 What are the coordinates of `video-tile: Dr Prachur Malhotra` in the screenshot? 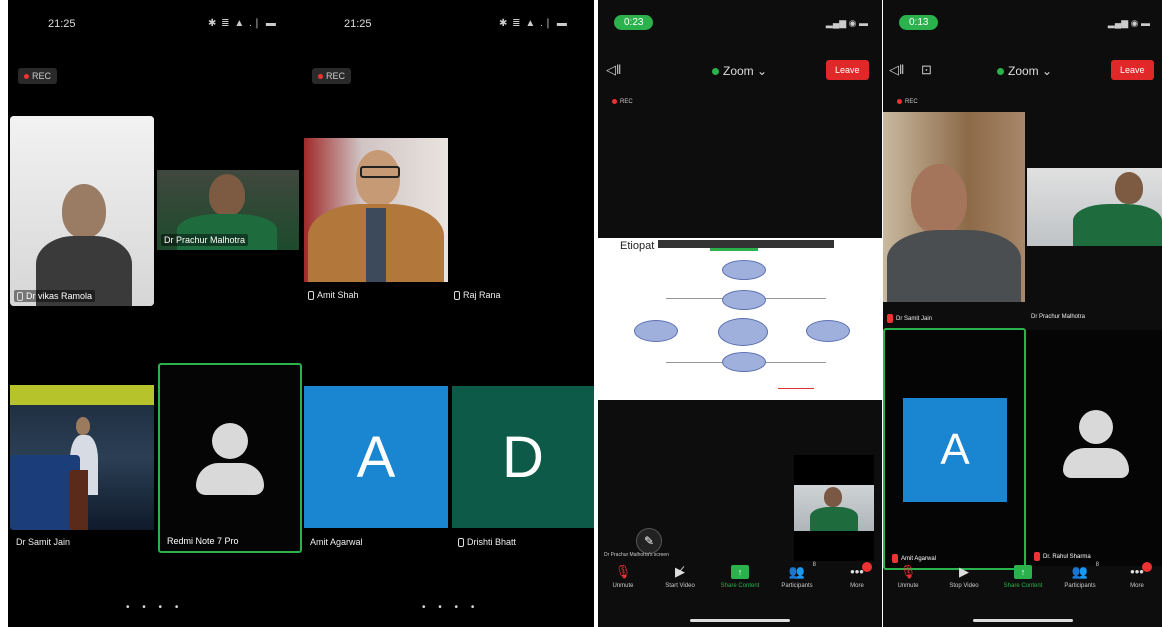 It's located at (228, 210).